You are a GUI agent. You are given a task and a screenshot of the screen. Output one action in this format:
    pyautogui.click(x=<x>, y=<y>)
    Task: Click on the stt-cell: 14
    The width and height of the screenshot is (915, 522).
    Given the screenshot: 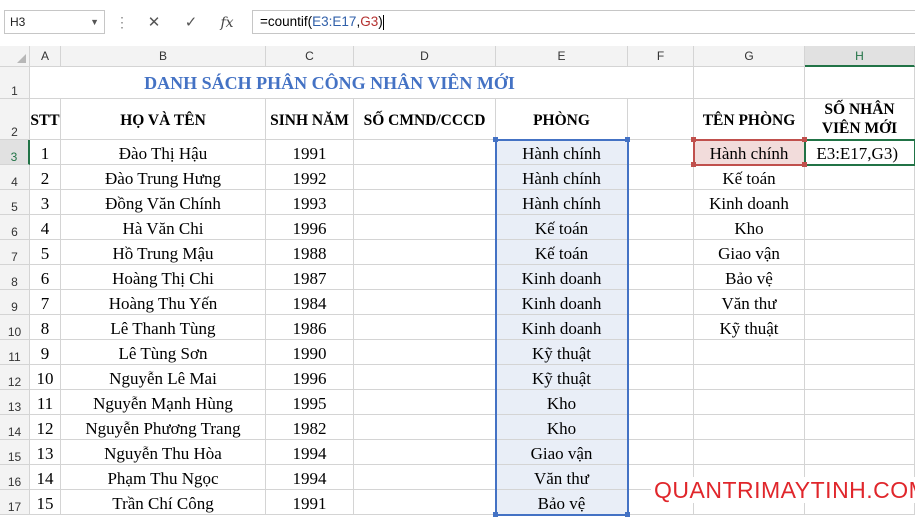 What is the action you would take?
    pyautogui.click(x=45, y=477)
    